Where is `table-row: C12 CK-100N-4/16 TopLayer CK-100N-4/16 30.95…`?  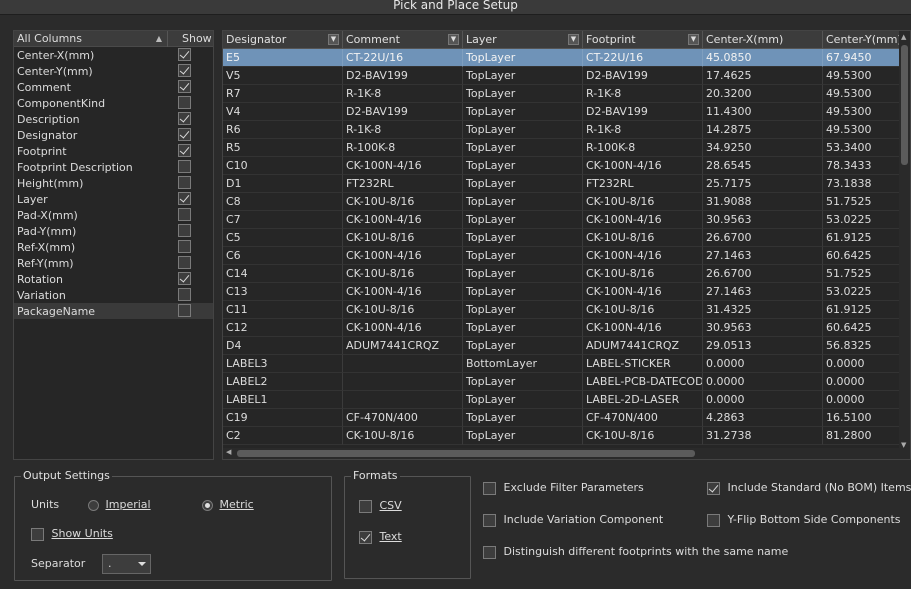 table-row: C12 CK-100N-4/16 TopLayer CK-100N-4/16 30.95… is located at coordinates (566, 328).